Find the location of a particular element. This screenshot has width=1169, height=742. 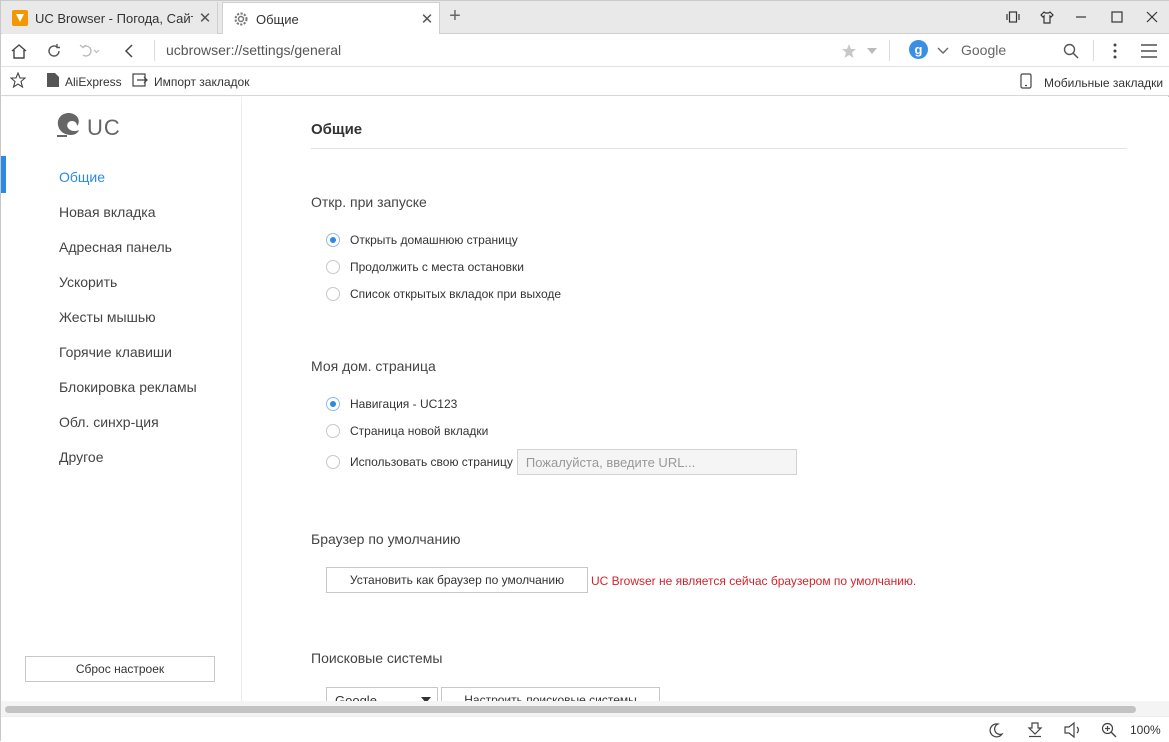

night-mode-moon-icon is located at coordinates (996, 730).